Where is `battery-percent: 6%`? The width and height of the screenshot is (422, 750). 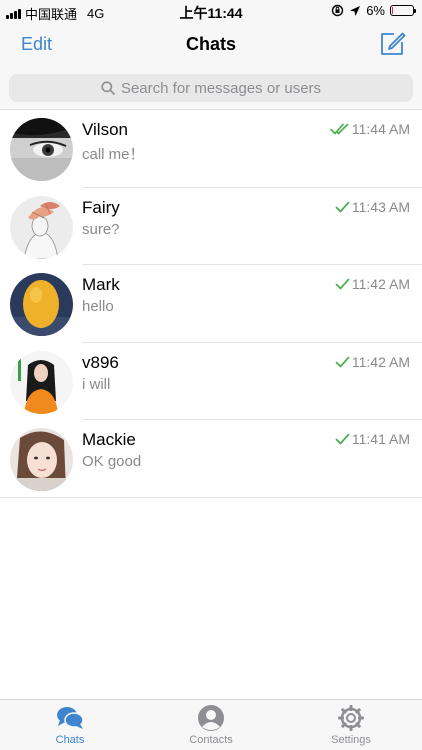 battery-percent: 6% is located at coordinates (375, 10).